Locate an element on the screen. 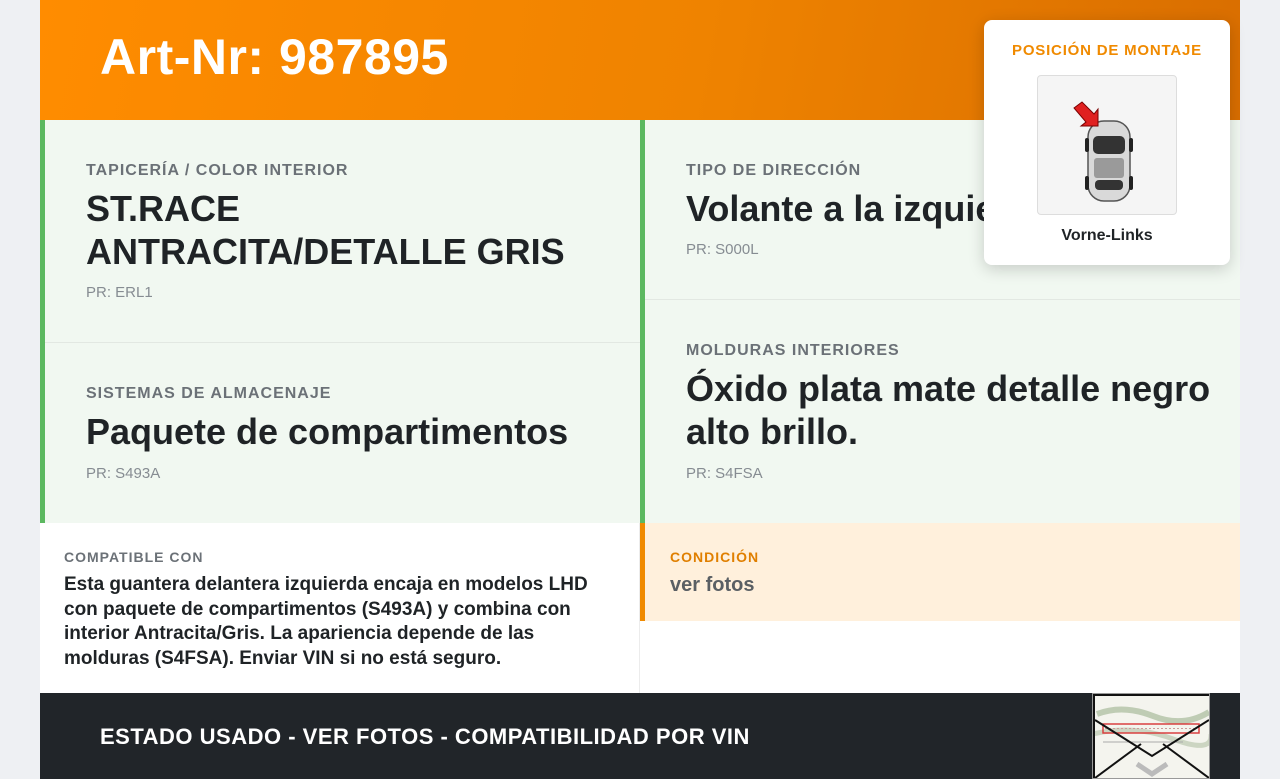 This screenshot has width=1280, height=779. document-envelope-icon is located at coordinates (1151, 736).